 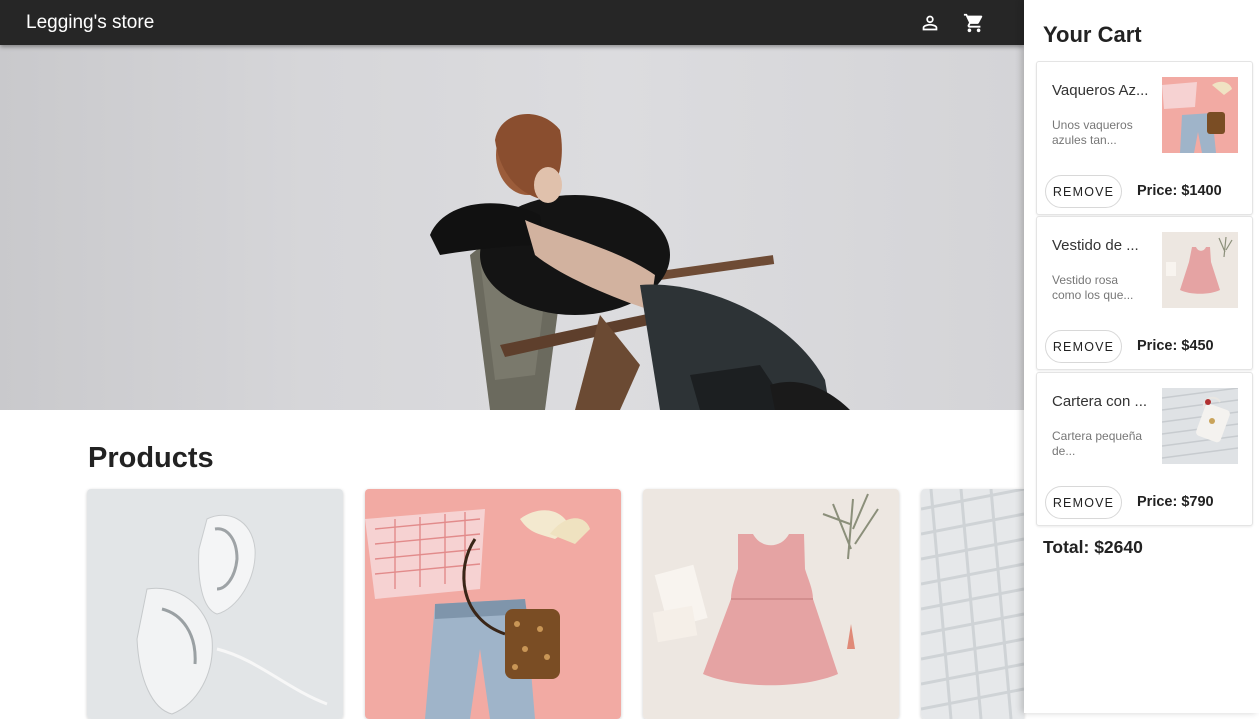 I want to click on app-bar: Legging's store, so click(x=512, y=22).